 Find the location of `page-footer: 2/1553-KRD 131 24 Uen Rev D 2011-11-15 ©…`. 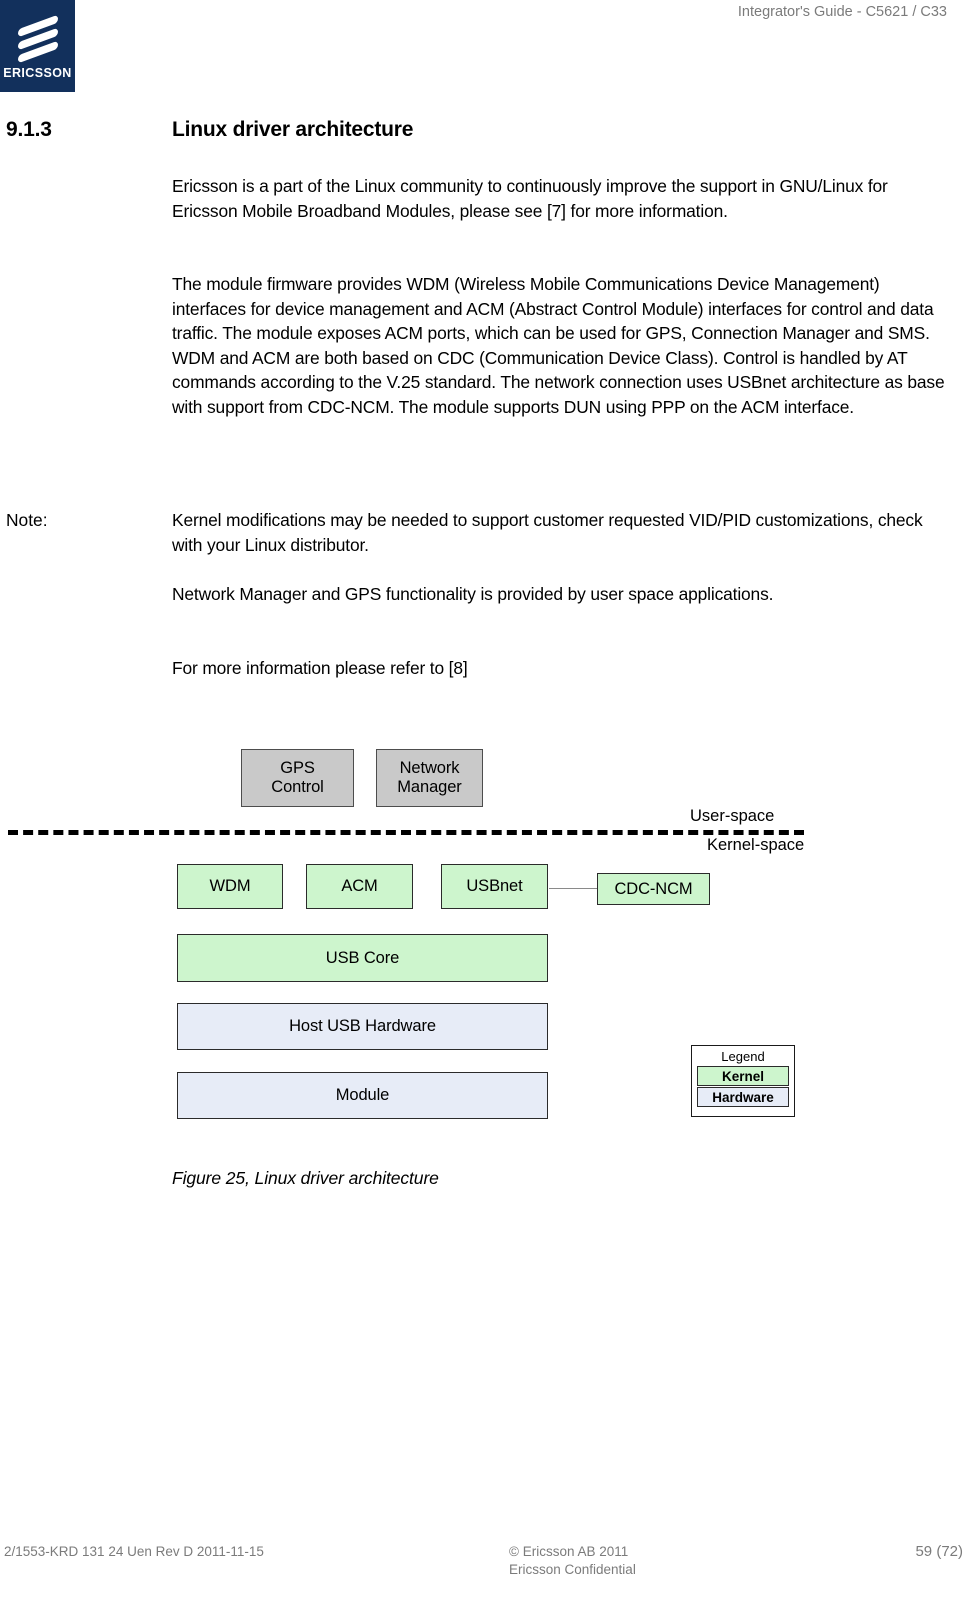

page-footer: 2/1553-KRD 131 24 Uen Rev D 2011-11-15 ©… is located at coordinates (485, 1572).